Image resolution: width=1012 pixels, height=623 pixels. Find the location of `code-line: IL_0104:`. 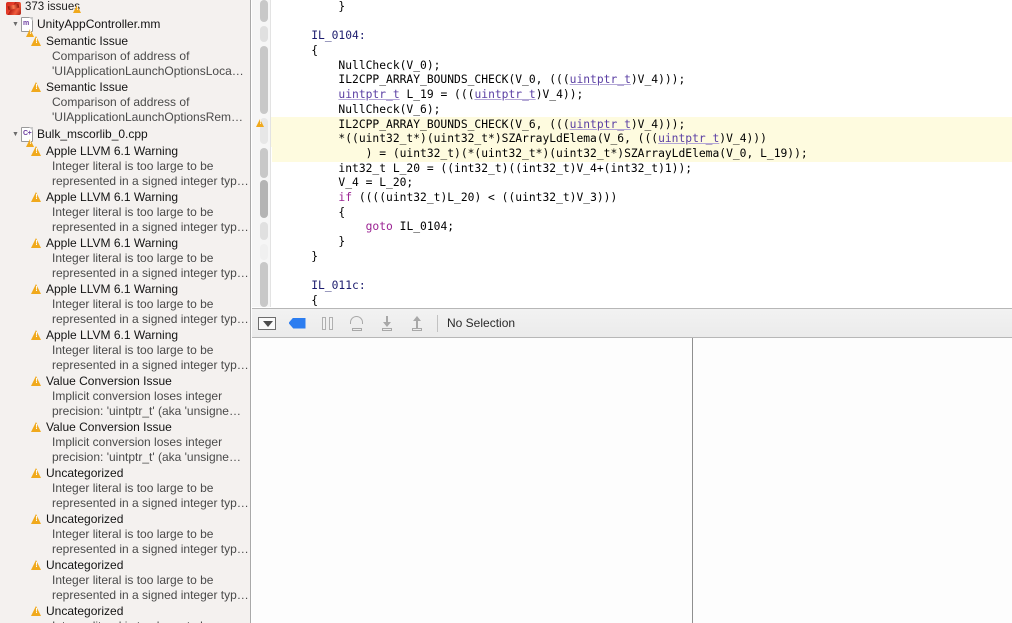

code-line: IL_0104: is located at coordinates (642, 36).